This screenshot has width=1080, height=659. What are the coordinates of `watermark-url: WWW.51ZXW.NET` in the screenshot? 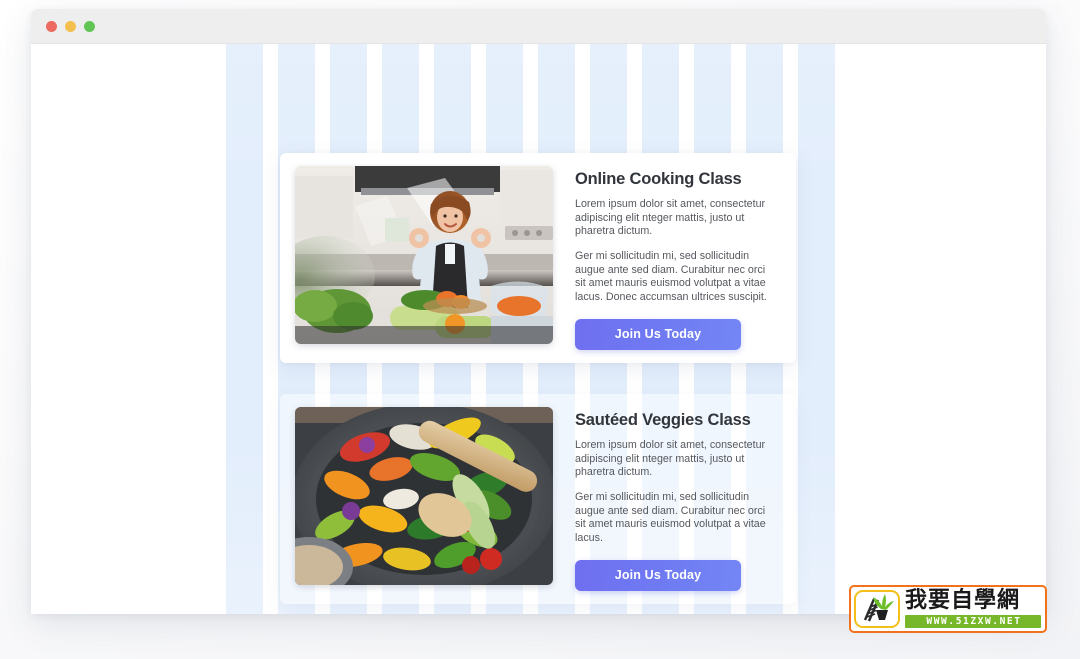 It's located at (973, 621).